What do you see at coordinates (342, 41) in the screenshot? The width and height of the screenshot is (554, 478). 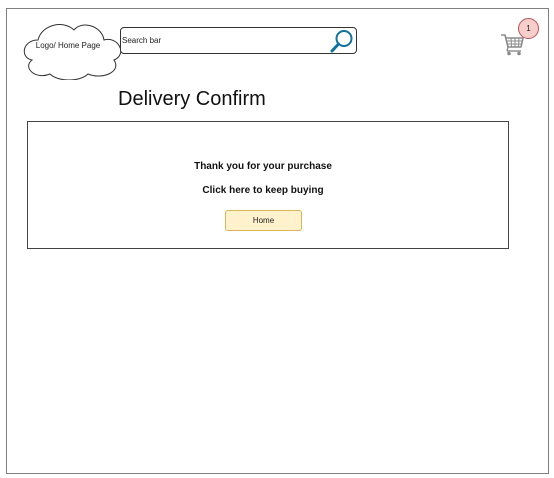 I see `search-icon` at bounding box center [342, 41].